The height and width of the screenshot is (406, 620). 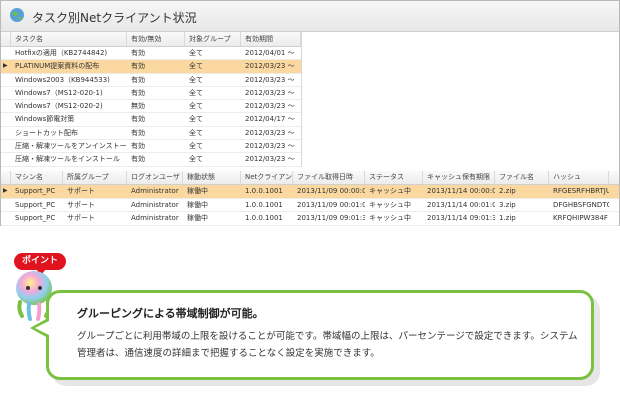 What do you see at coordinates (151, 80) in the screenshot?
I see `task-row: Windows2003（KB944533) 有効 全て 2012/03/23 ～` at bounding box center [151, 80].